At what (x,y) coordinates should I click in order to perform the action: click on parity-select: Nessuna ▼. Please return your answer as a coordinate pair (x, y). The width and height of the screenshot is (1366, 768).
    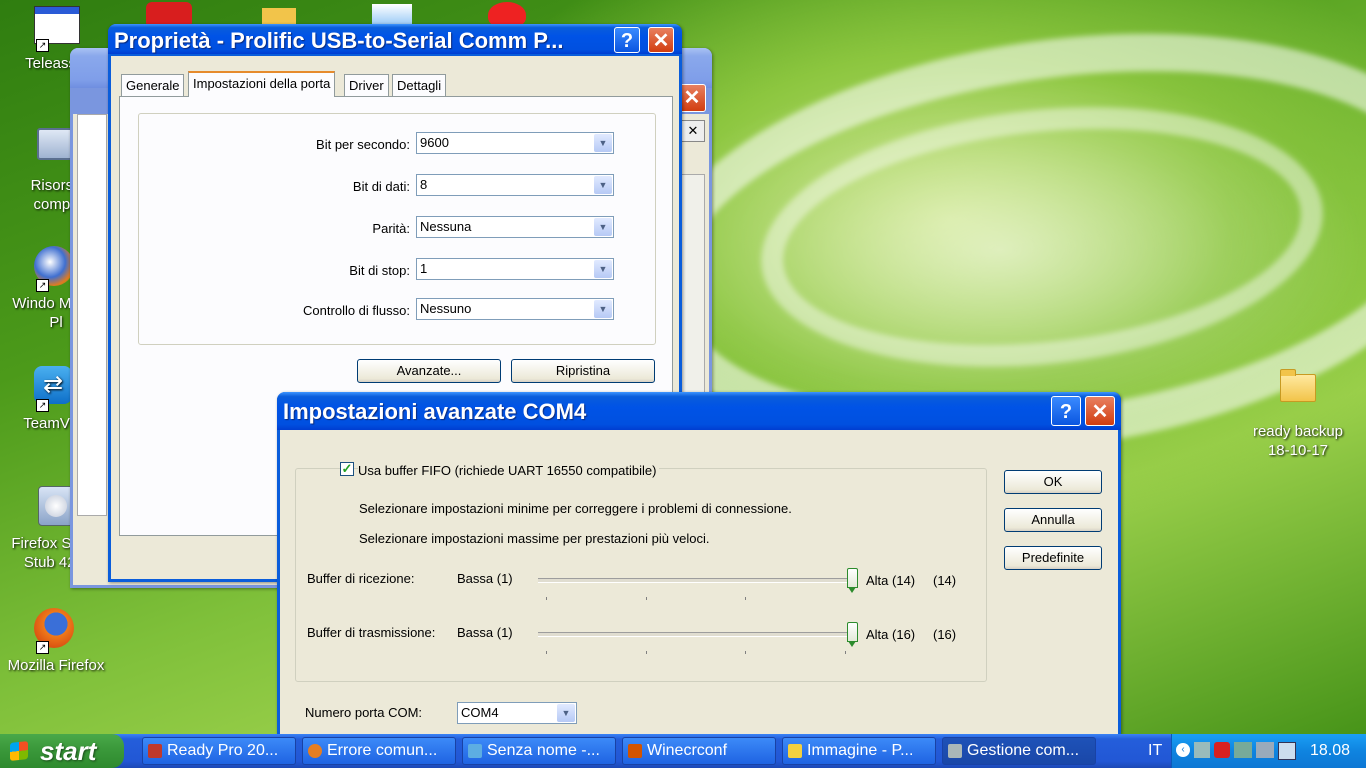
    Looking at the image, I should click on (515, 227).